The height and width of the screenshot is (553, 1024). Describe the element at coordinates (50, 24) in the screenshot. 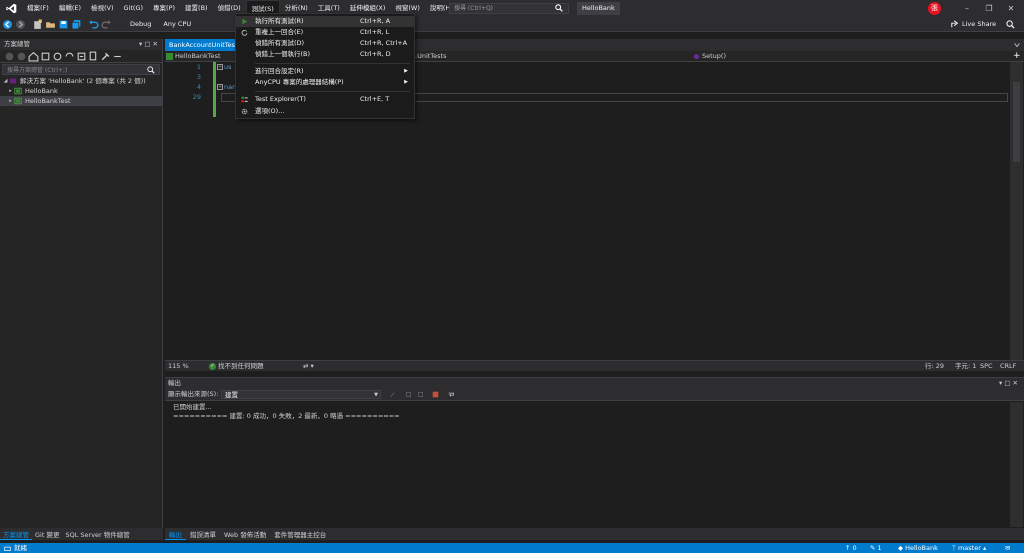

I see `open-folder-icon` at that location.